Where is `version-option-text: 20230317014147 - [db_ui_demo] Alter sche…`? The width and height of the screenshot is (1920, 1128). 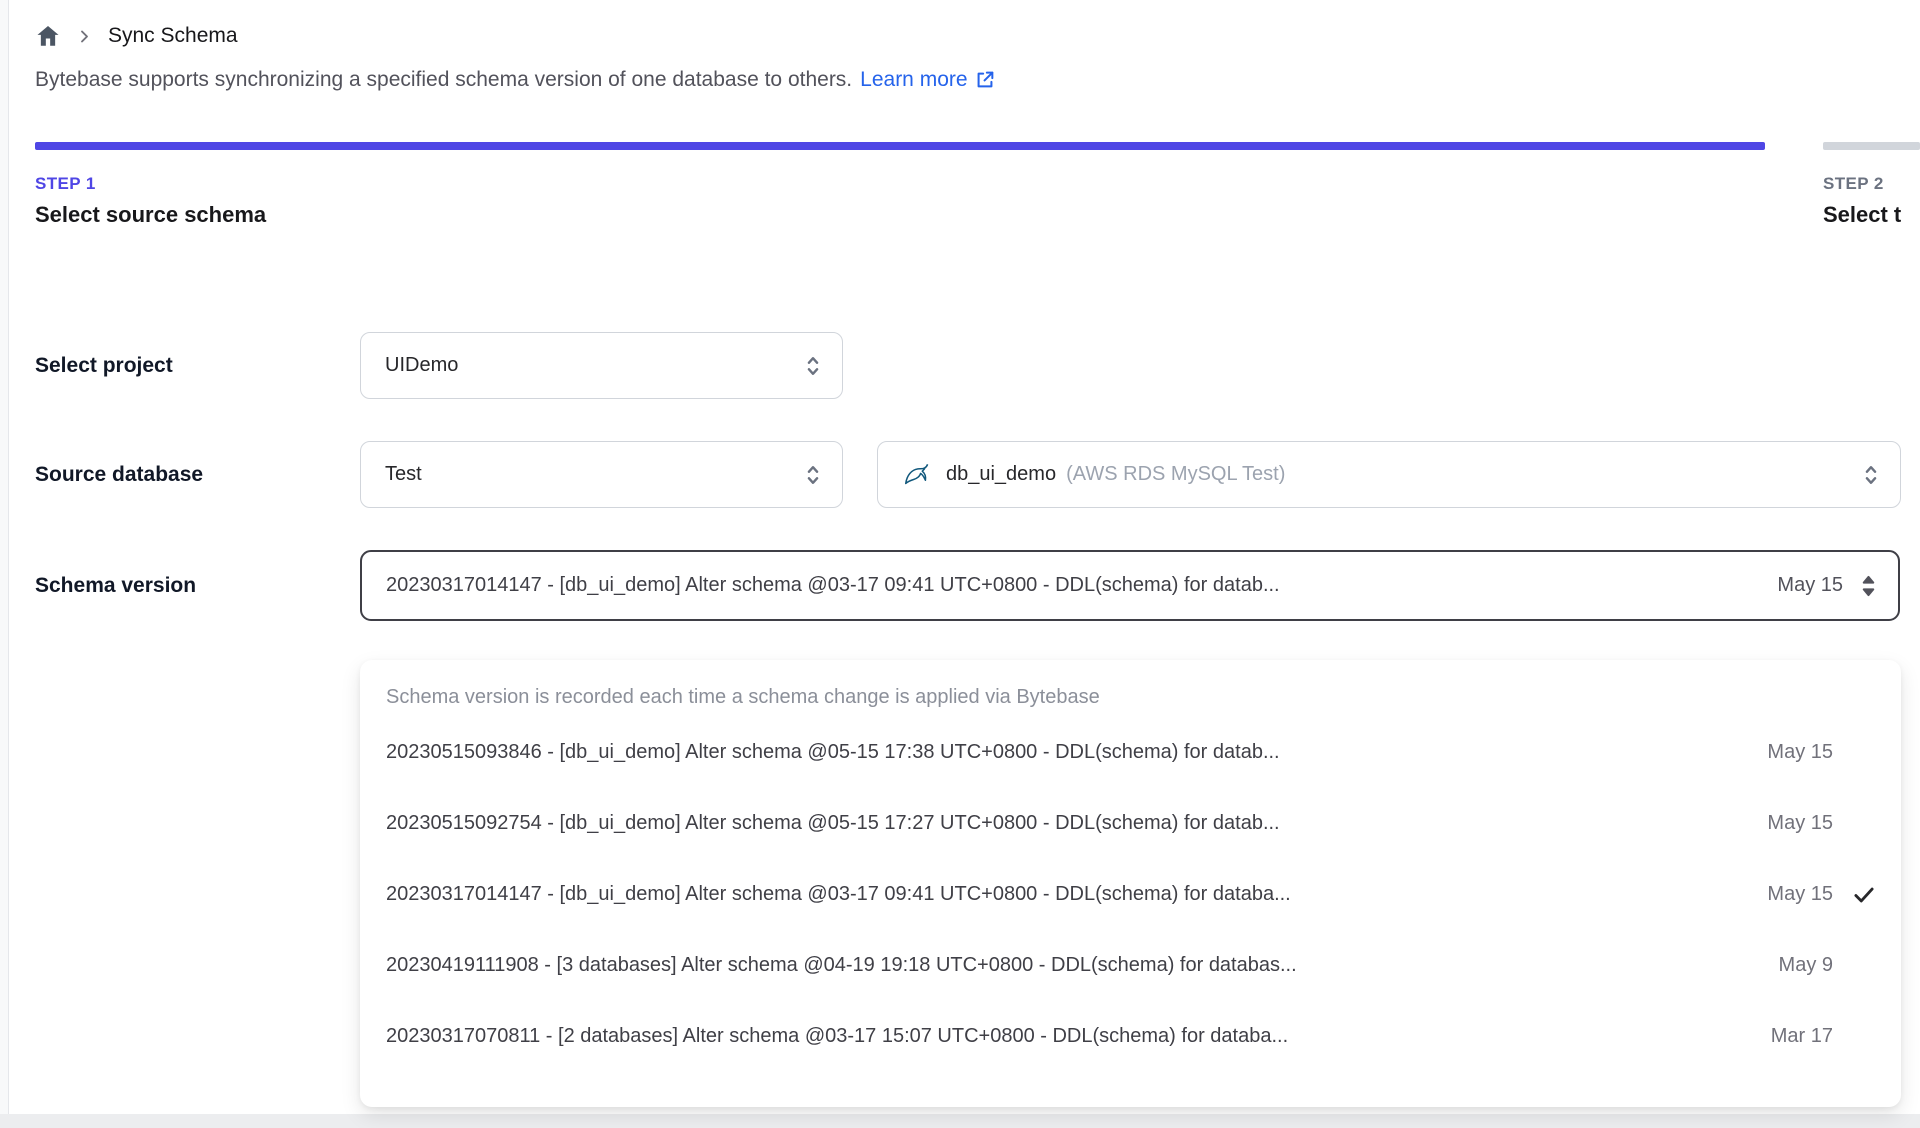 version-option-text: 20230317014147 - [db_ui_demo] Alter sche… is located at coordinates (838, 894).